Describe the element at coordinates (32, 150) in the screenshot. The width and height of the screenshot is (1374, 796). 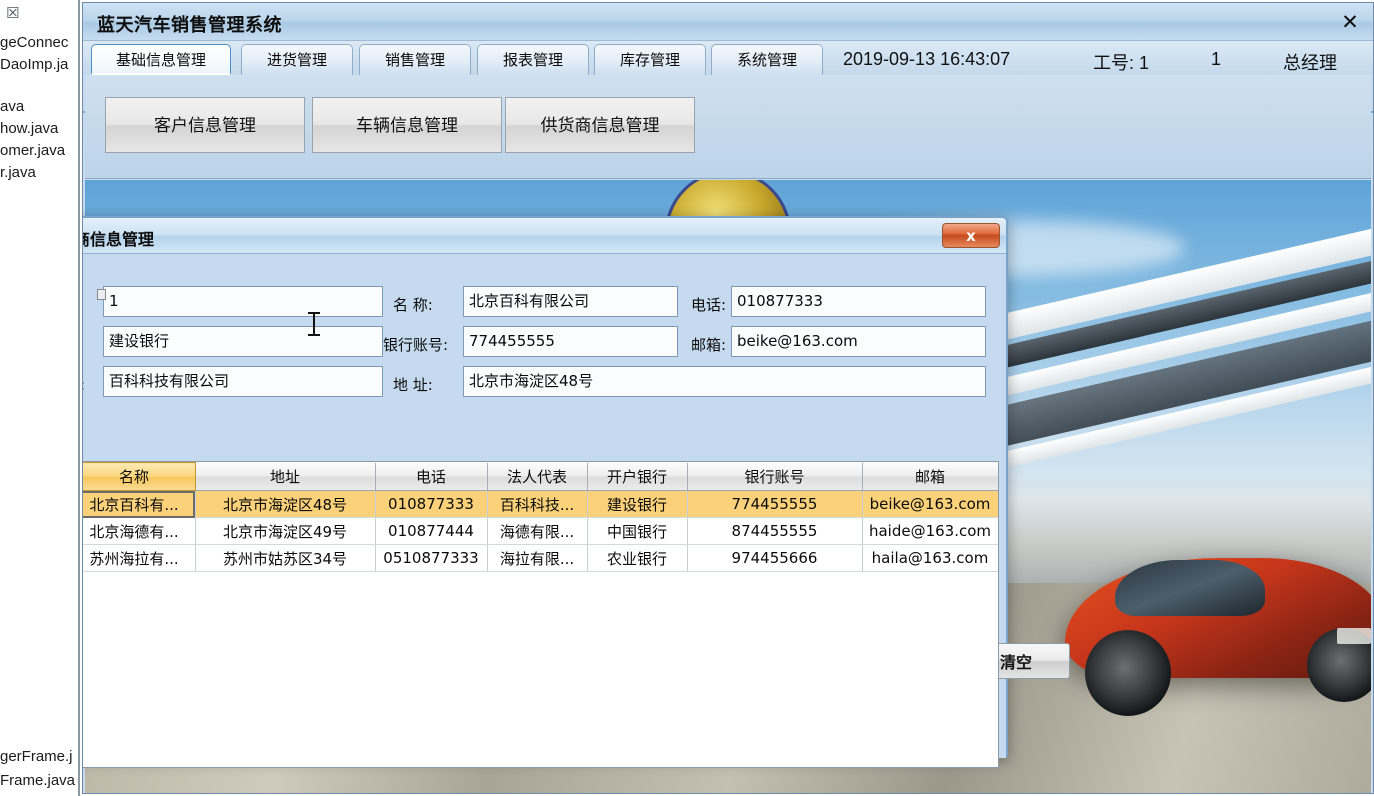
I see `ide-file-item: omer.java` at that location.